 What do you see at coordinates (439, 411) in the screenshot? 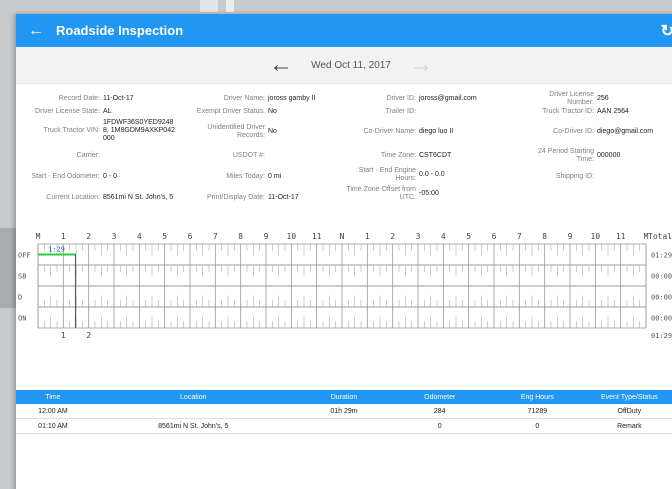
I see `cell-odometer: 284` at bounding box center [439, 411].